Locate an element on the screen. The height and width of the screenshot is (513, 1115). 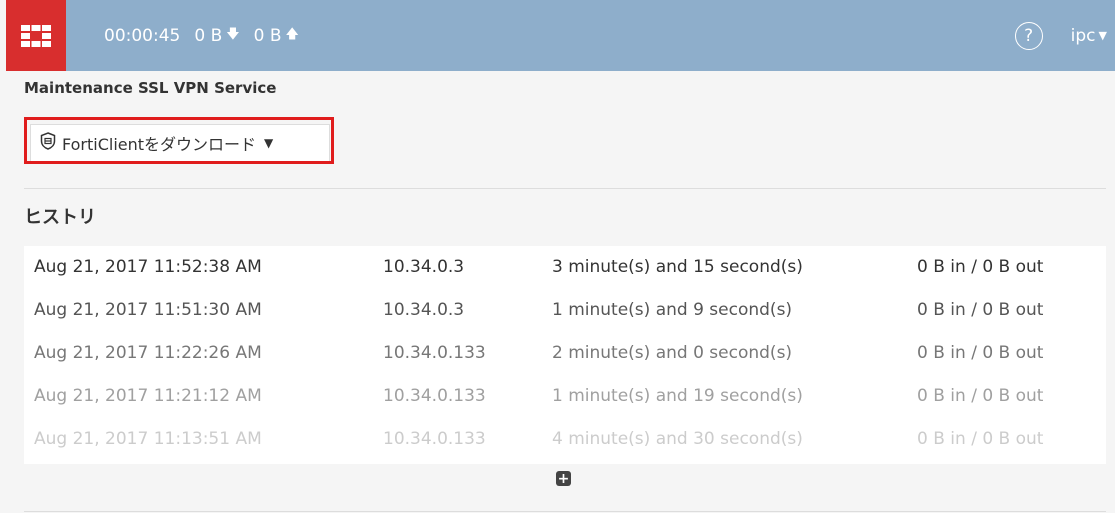
history-title: ヒストリ is located at coordinates (60, 217).